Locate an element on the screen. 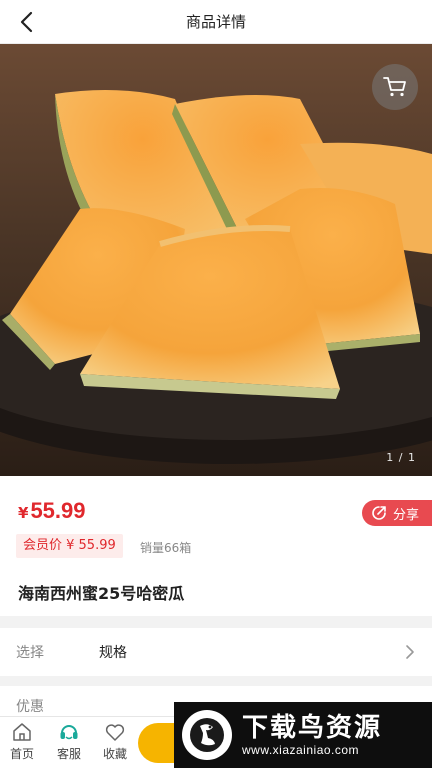 The width and height of the screenshot is (432, 768). cart-icon is located at coordinates (394, 87).